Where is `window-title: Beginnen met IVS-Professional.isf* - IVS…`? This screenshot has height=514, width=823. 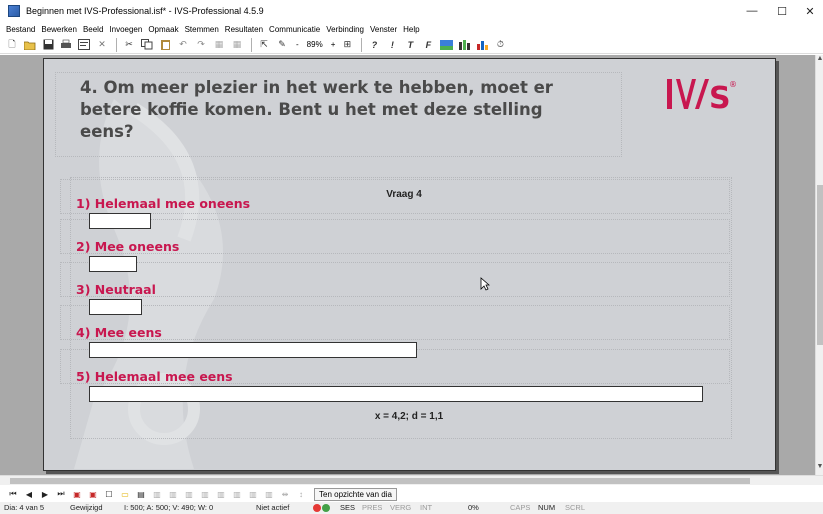
window-title: Beginnen met IVS-Professional.isf* - IVS… is located at coordinates (145, 11).